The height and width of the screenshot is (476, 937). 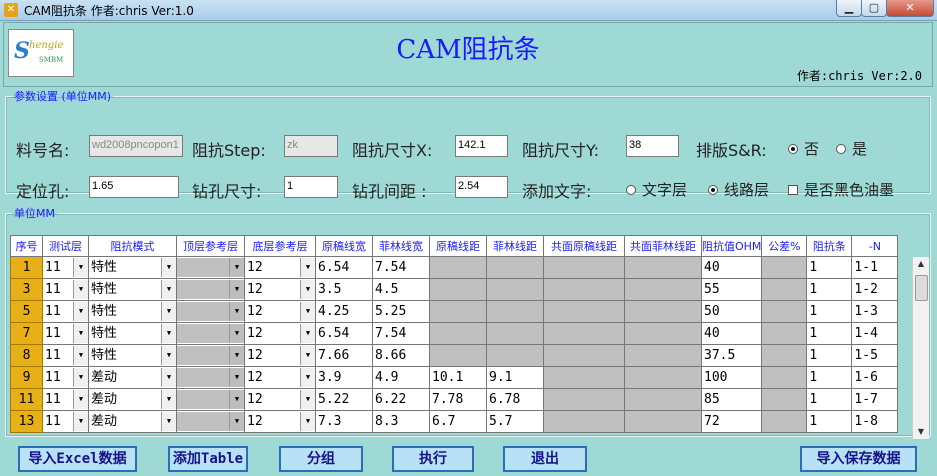 What do you see at coordinates (851, 148) in the screenshot?
I see `snr-yes-radio: 是` at bounding box center [851, 148].